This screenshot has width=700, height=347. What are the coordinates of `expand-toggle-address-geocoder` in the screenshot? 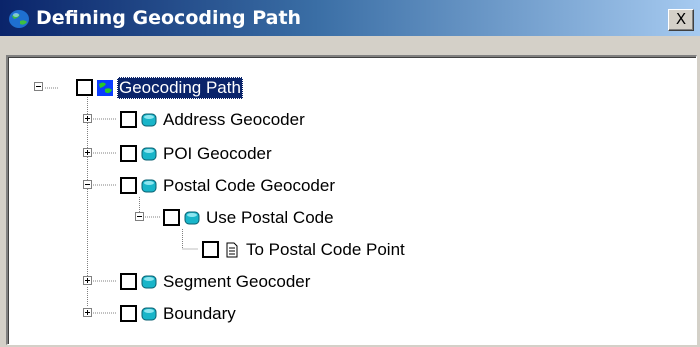 It's located at (87, 118).